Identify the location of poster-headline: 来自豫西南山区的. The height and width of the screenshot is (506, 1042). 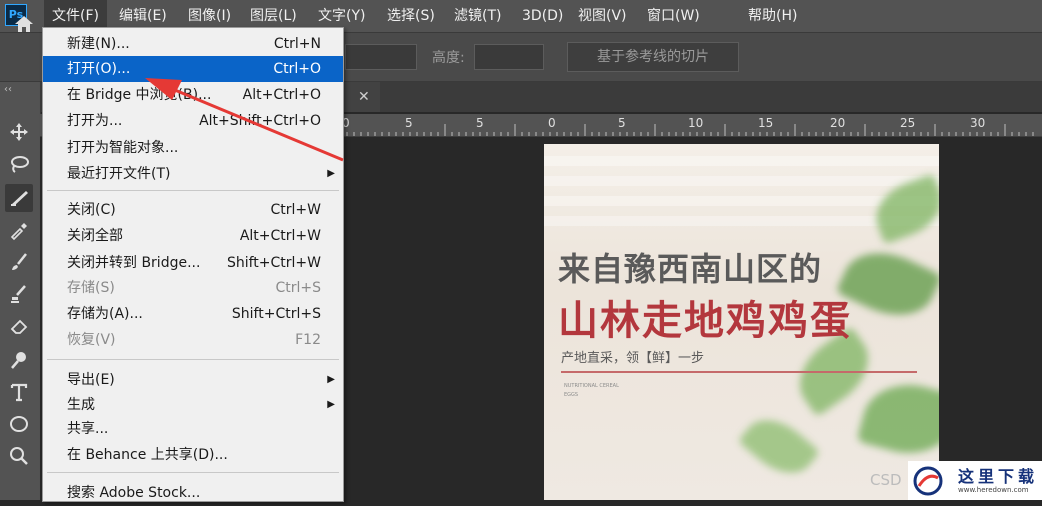
(690, 269).